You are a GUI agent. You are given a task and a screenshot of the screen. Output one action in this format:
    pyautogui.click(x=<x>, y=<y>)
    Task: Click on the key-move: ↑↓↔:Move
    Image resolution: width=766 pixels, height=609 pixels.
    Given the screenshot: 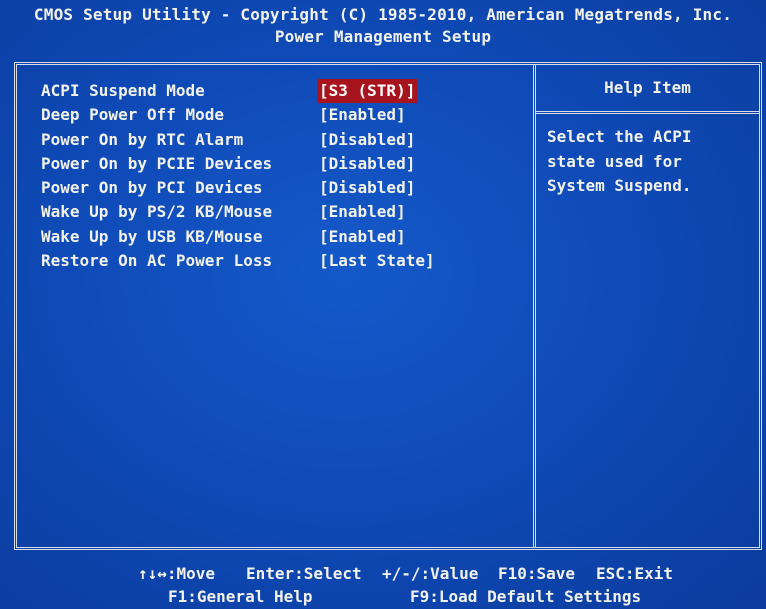 What is the action you would take?
    pyautogui.click(x=177, y=573)
    